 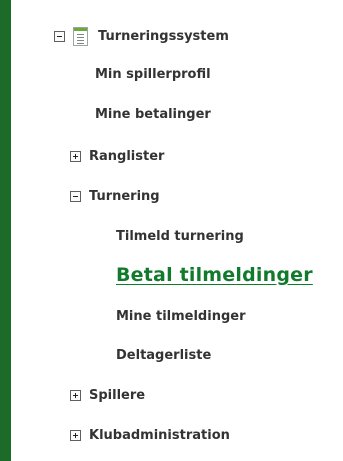 I want to click on tree-node-label: Ranglister, so click(x=126, y=156).